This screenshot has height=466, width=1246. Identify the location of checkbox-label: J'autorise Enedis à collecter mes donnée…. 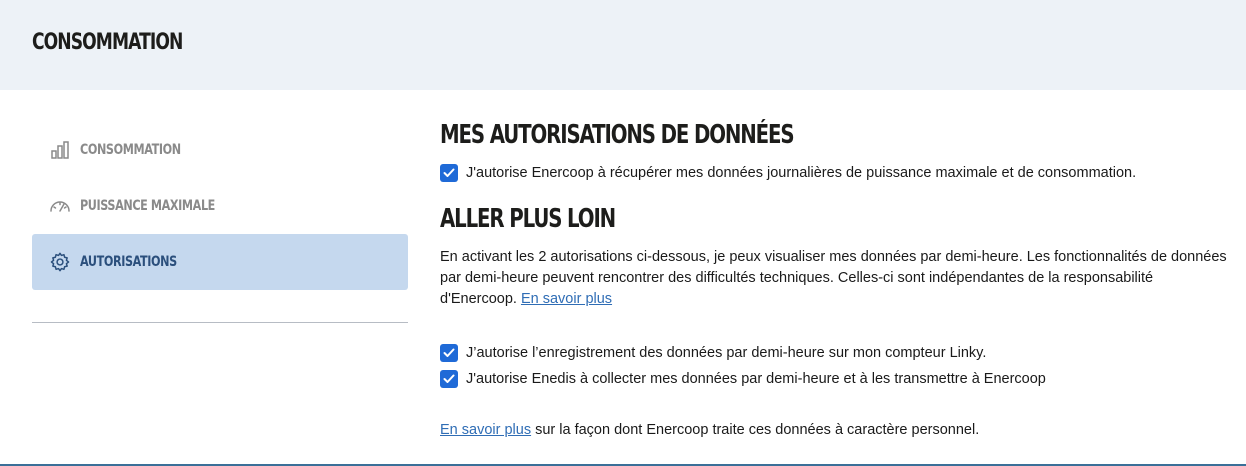
(756, 379).